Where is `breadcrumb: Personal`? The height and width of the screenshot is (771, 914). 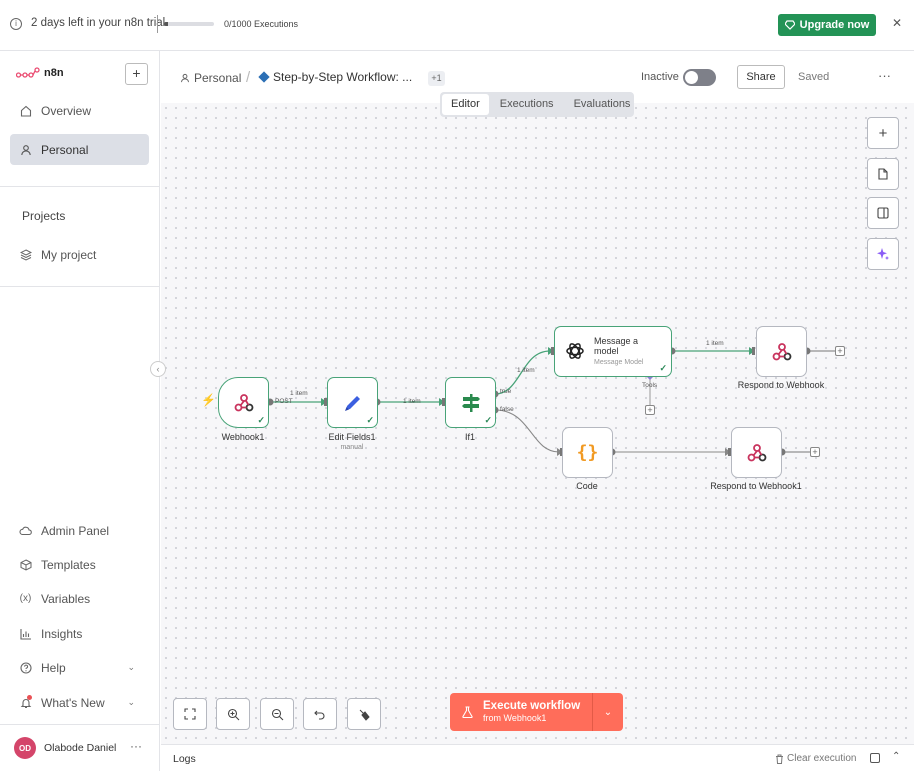 breadcrumb: Personal is located at coordinates (210, 78).